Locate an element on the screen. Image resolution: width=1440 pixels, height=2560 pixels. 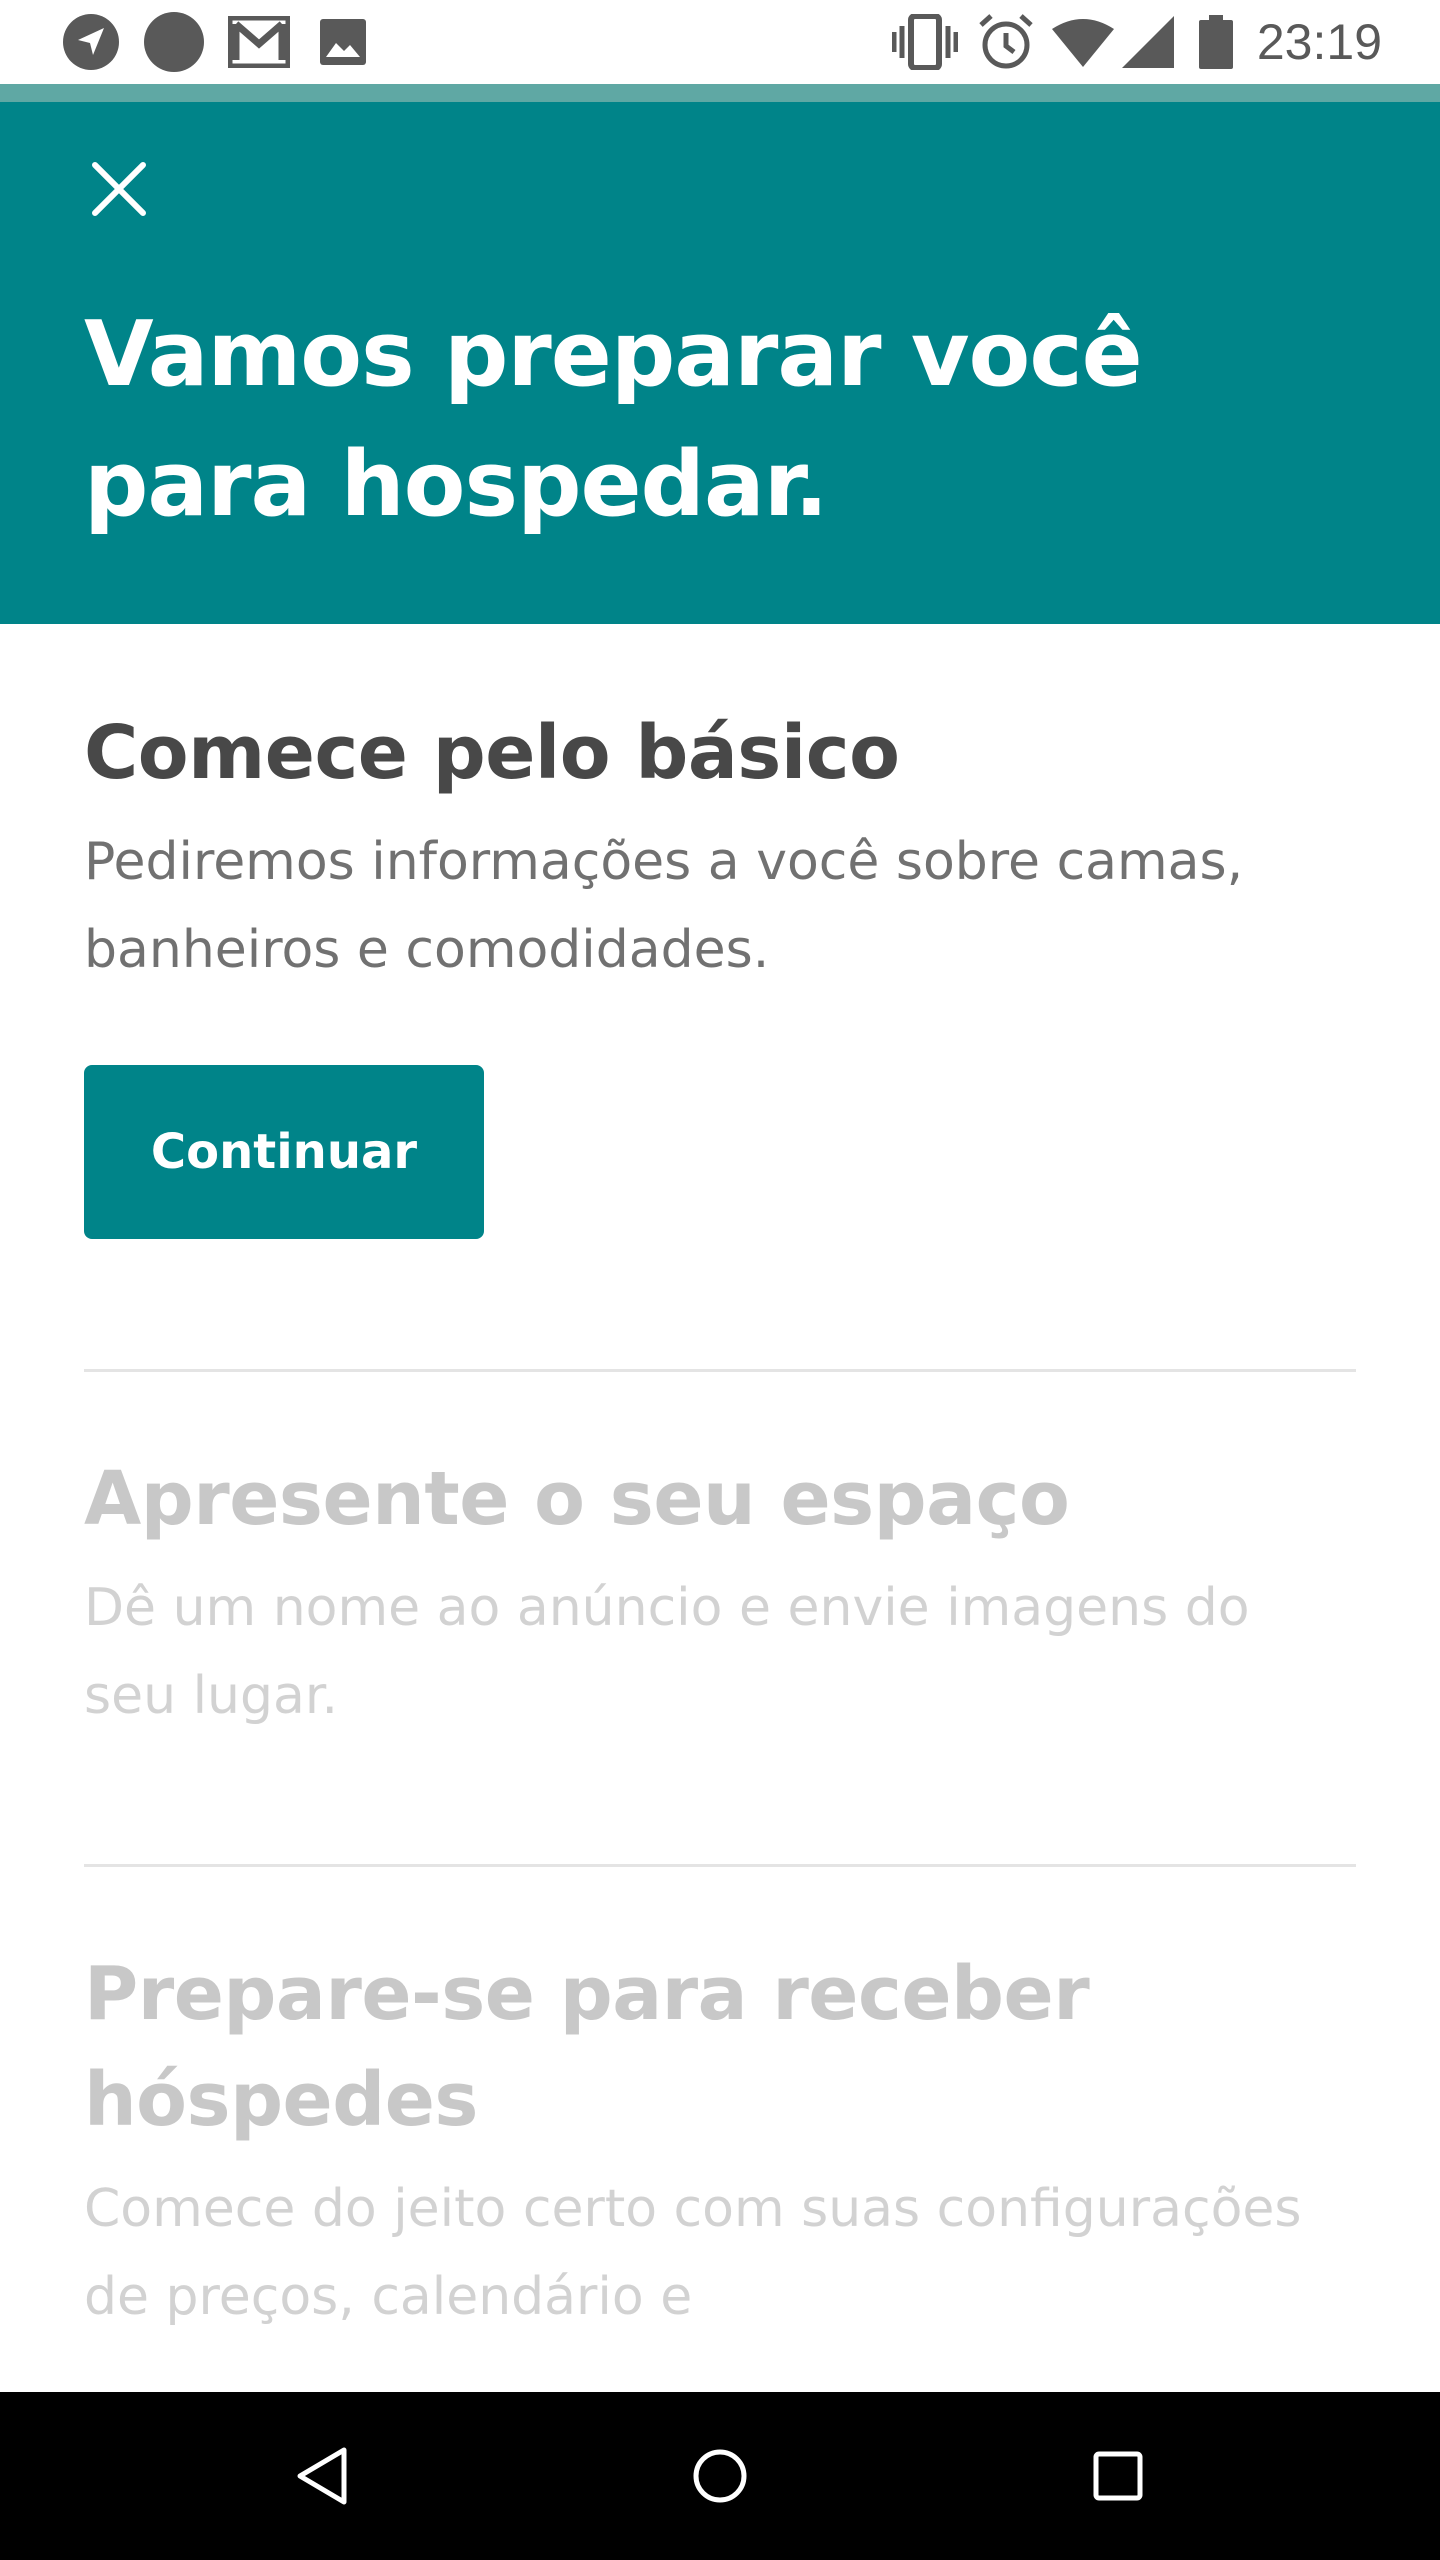
continue-button: Continuar is located at coordinates (284, 1152).